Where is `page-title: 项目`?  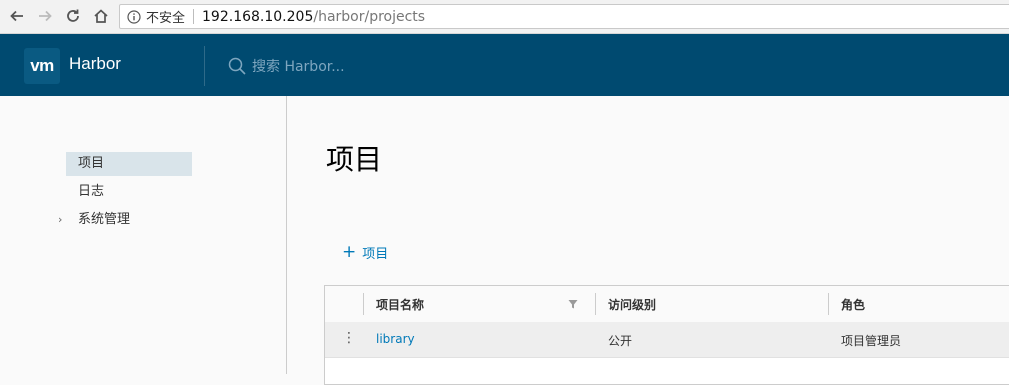
page-title: 项目 is located at coordinates (354, 159).